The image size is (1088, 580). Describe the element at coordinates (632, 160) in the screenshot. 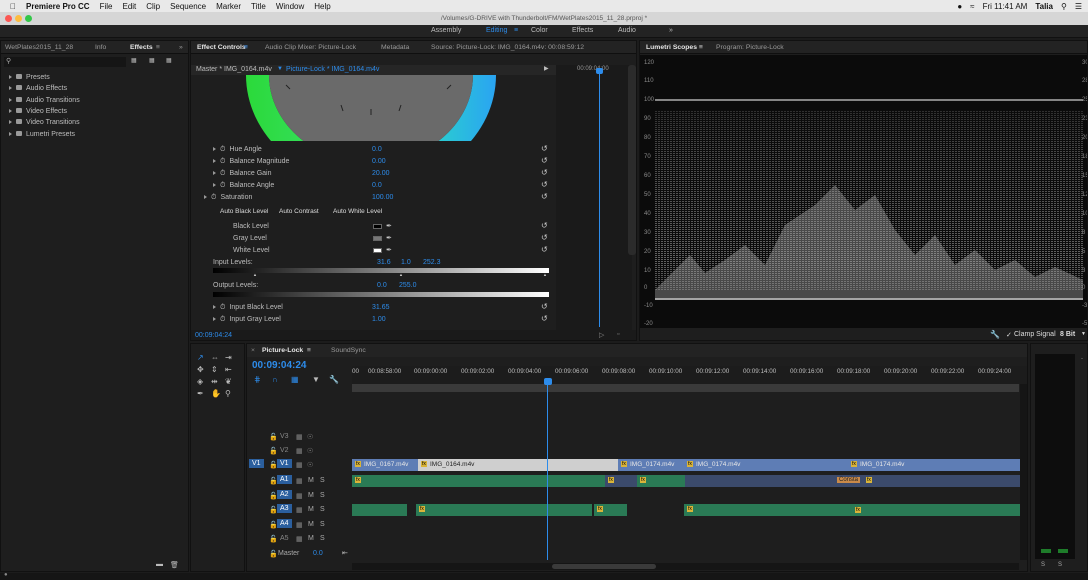

I see `effect-controls-scrollbar` at that location.